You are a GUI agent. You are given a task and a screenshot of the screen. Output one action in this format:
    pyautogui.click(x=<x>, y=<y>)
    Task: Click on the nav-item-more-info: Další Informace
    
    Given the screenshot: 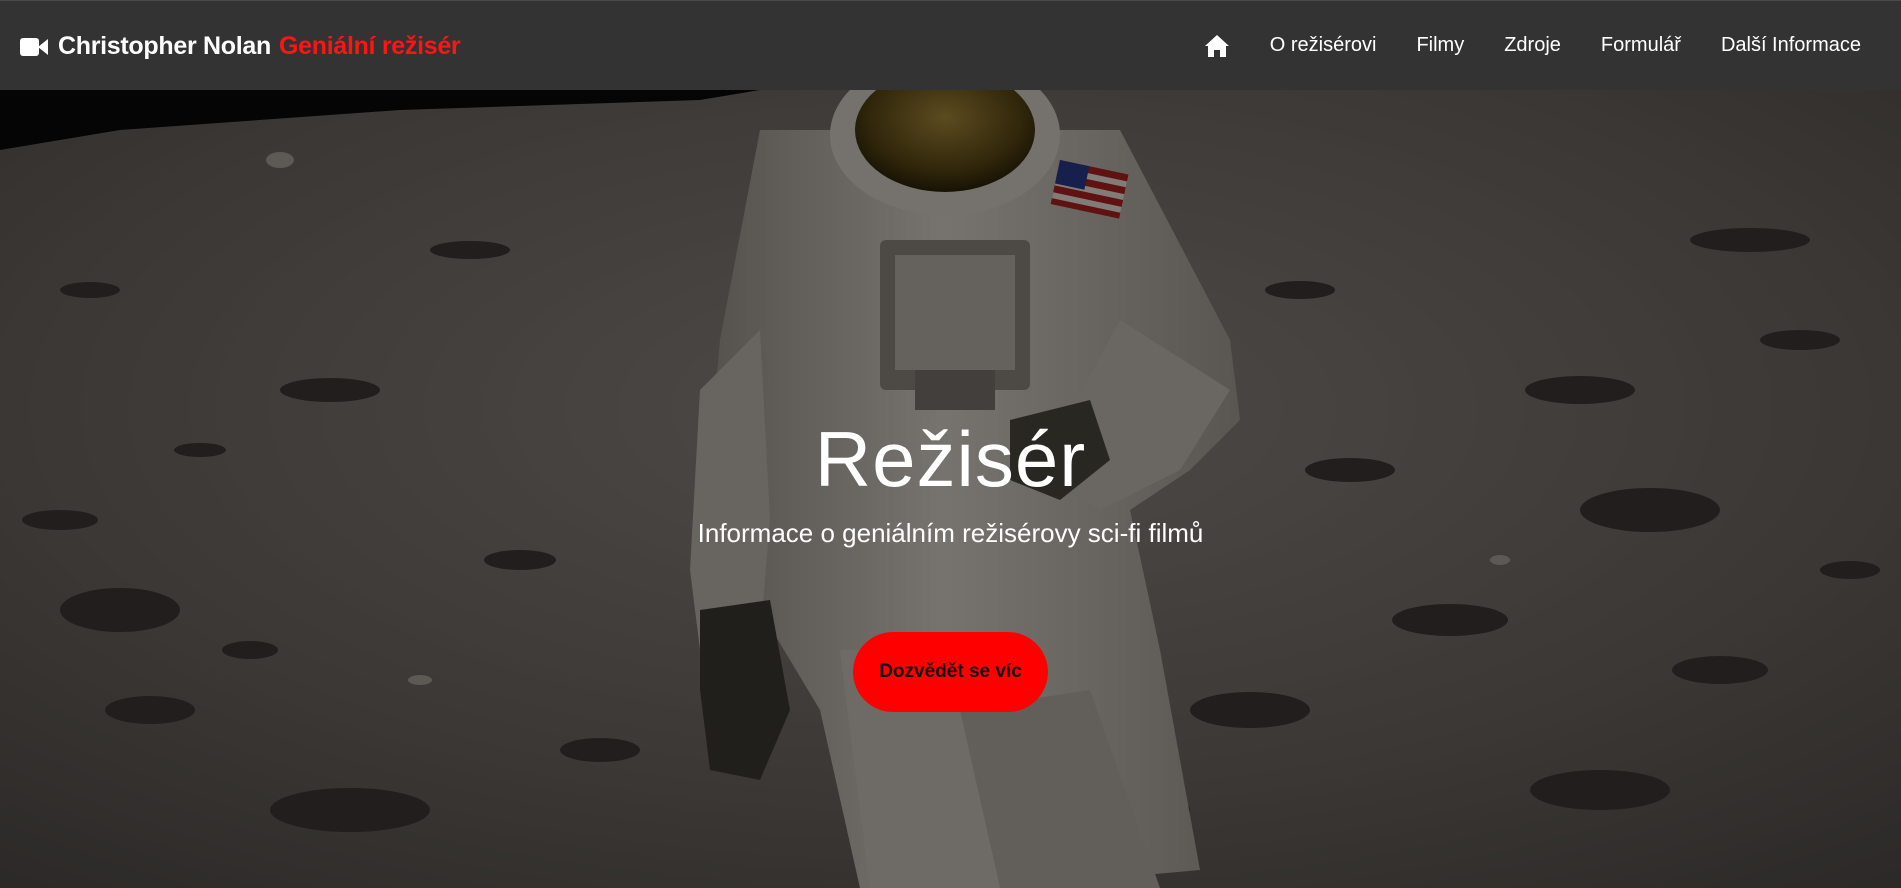 What is the action you would take?
    pyautogui.click(x=1791, y=45)
    